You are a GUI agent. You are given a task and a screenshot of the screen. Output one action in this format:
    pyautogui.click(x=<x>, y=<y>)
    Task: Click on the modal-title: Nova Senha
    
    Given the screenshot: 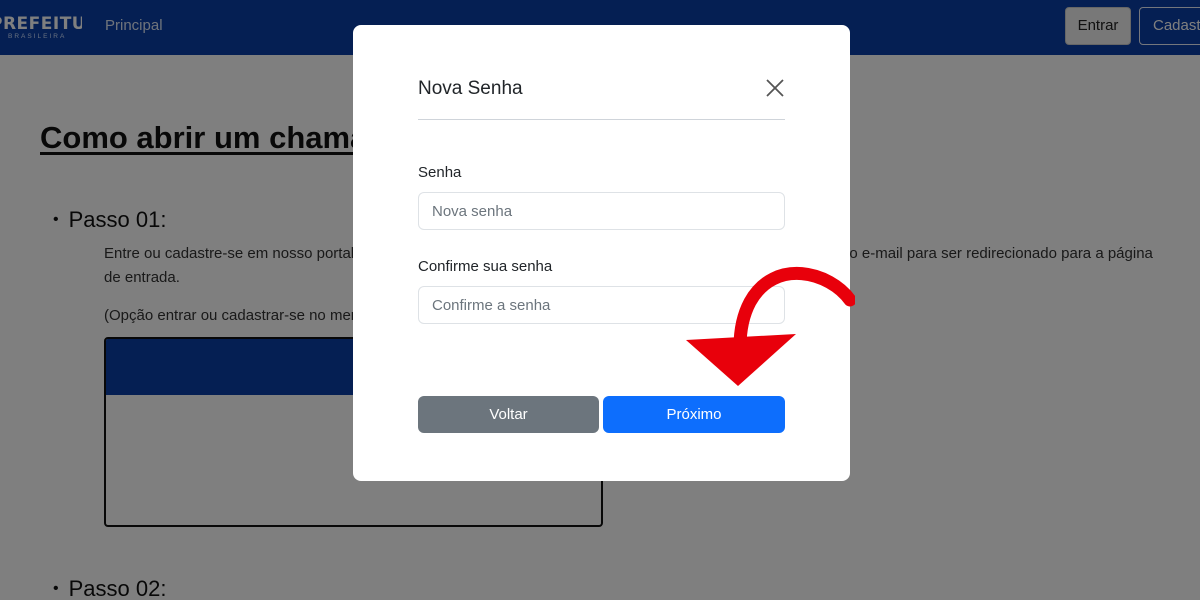 What is the action you would take?
    pyautogui.click(x=470, y=88)
    